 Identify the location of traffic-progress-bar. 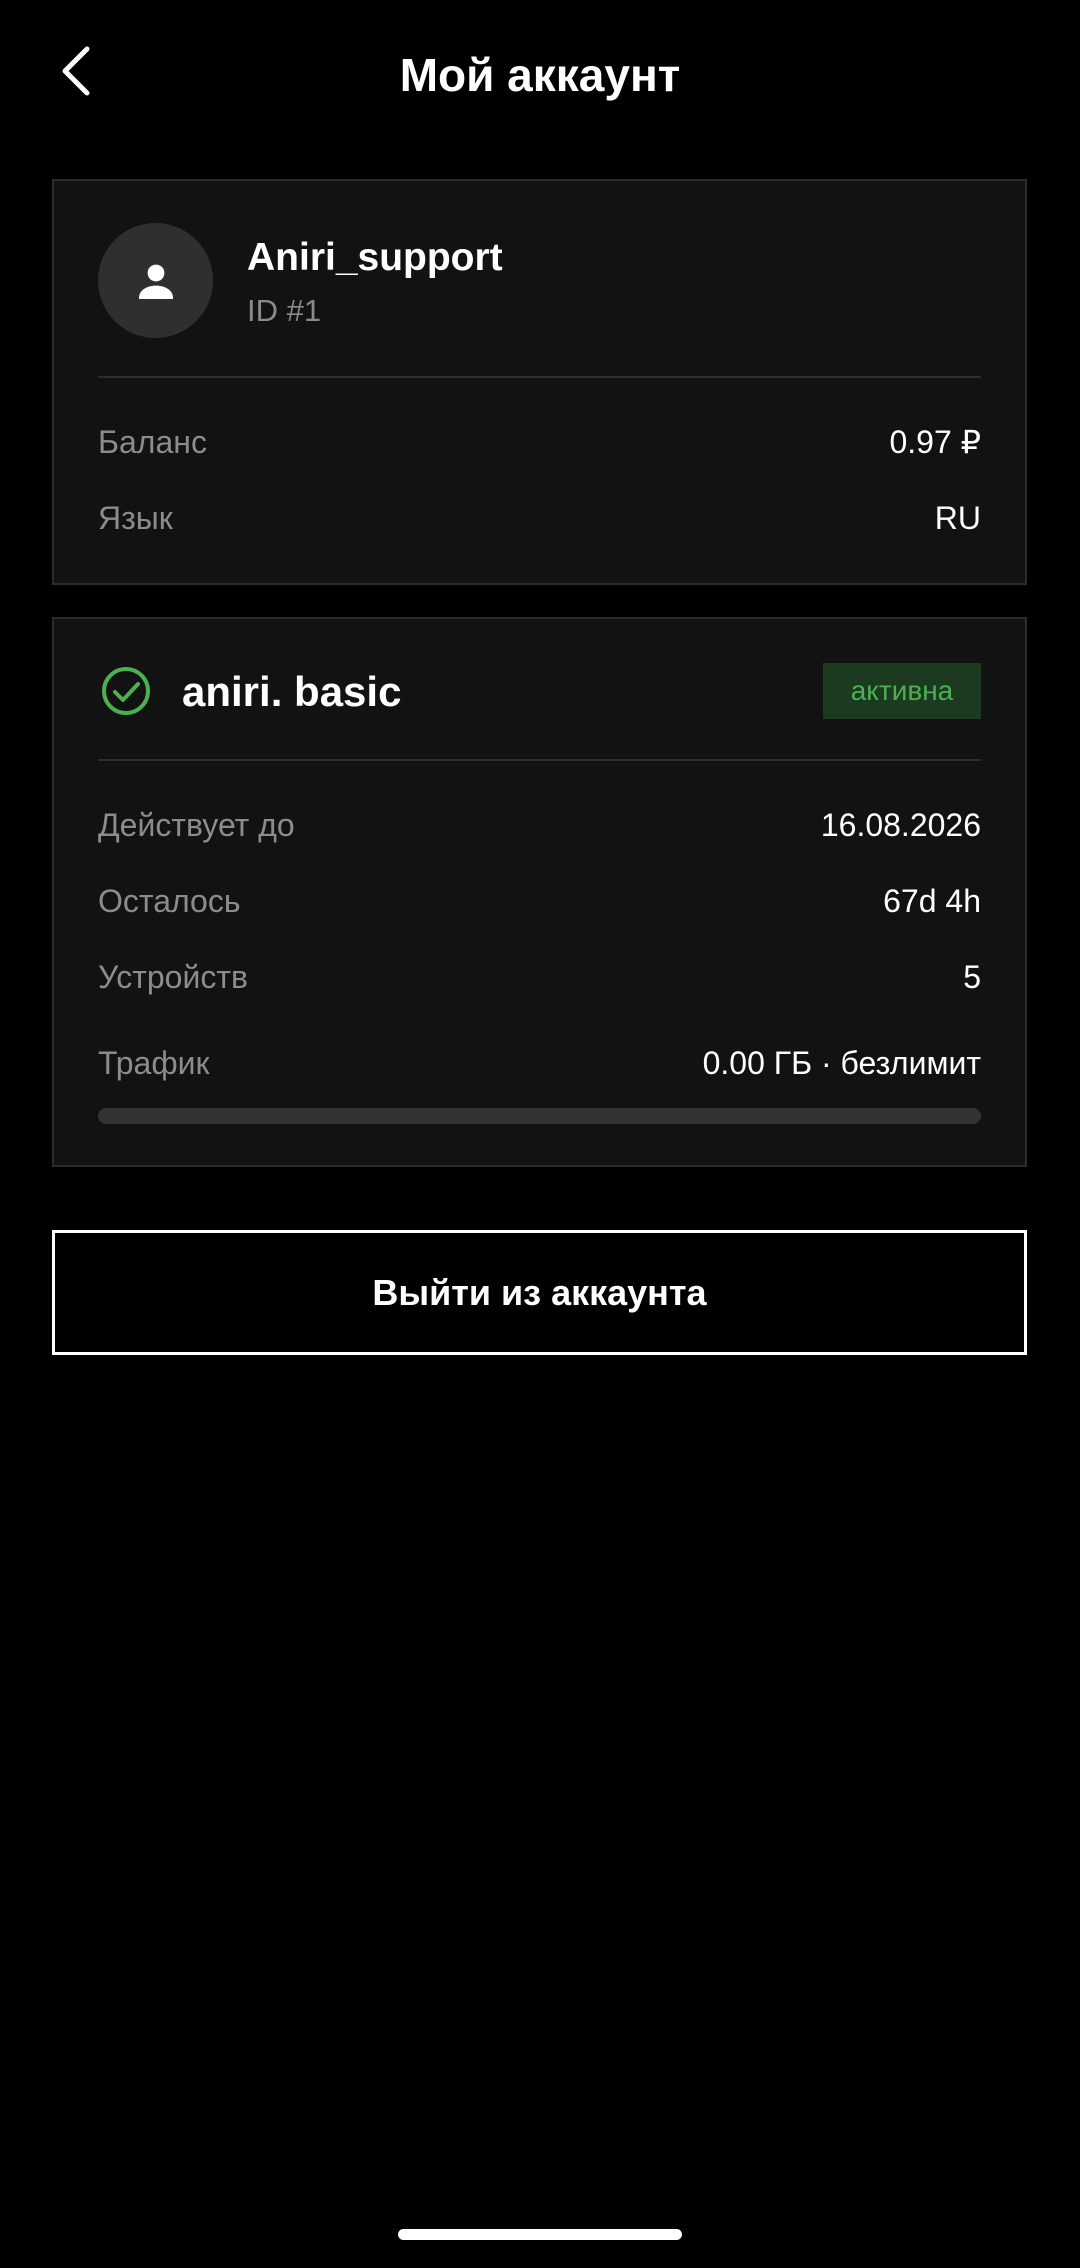
(539, 1116).